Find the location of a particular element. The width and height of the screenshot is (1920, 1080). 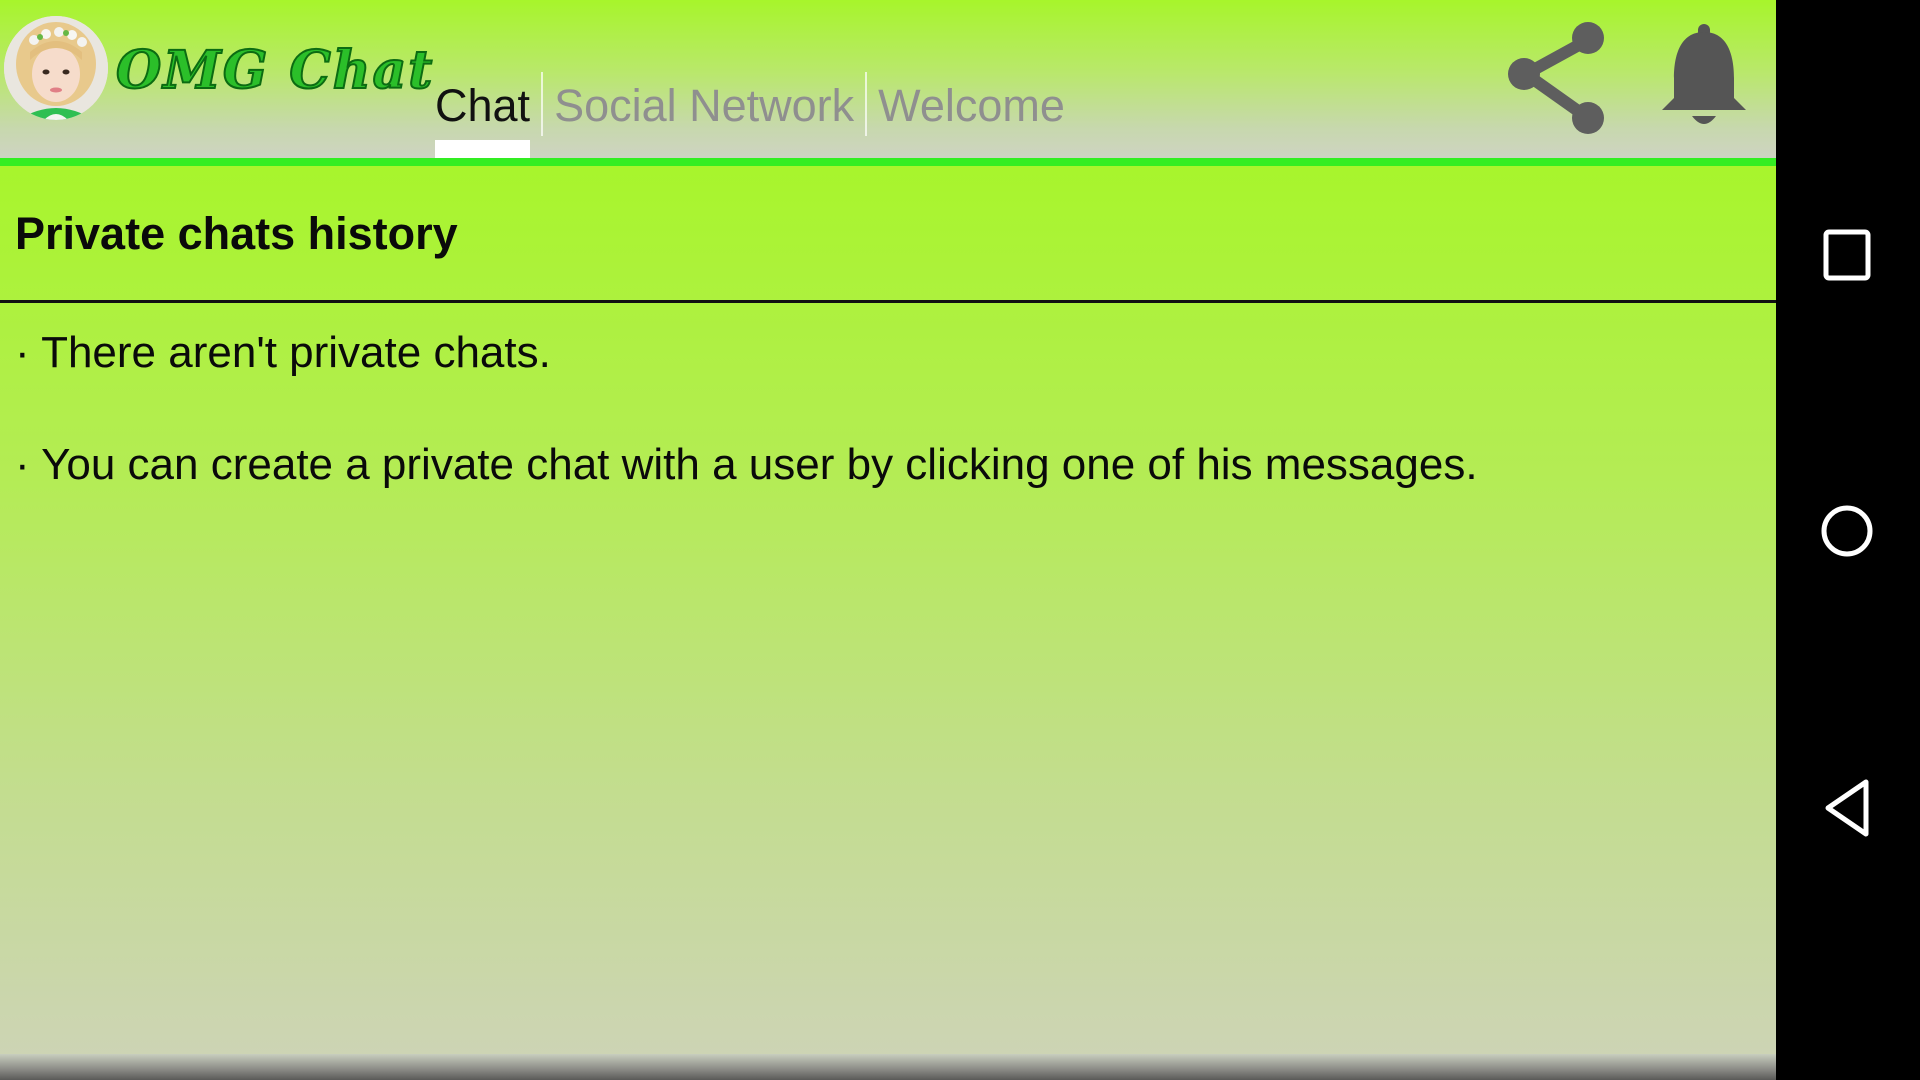

bell-icon is located at coordinates (1704, 74).